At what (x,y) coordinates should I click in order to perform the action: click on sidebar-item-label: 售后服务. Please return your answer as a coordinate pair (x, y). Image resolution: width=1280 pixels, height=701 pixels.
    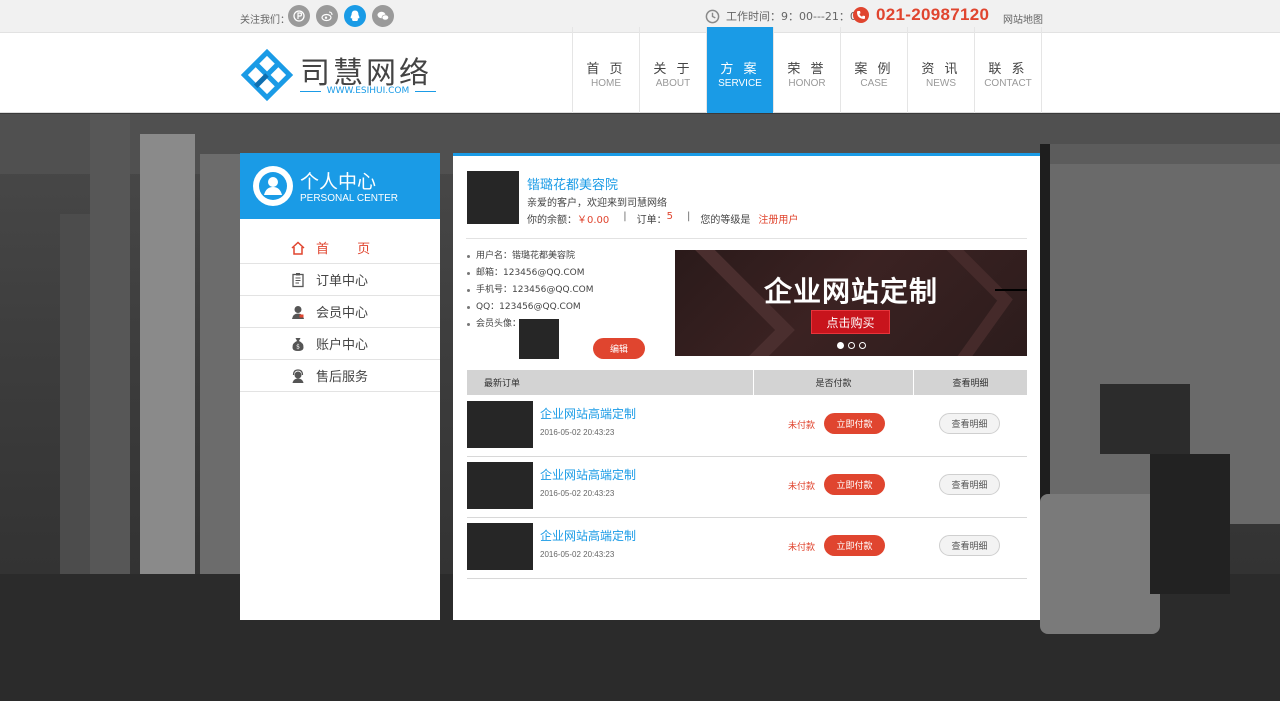
    Looking at the image, I should click on (342, 377).